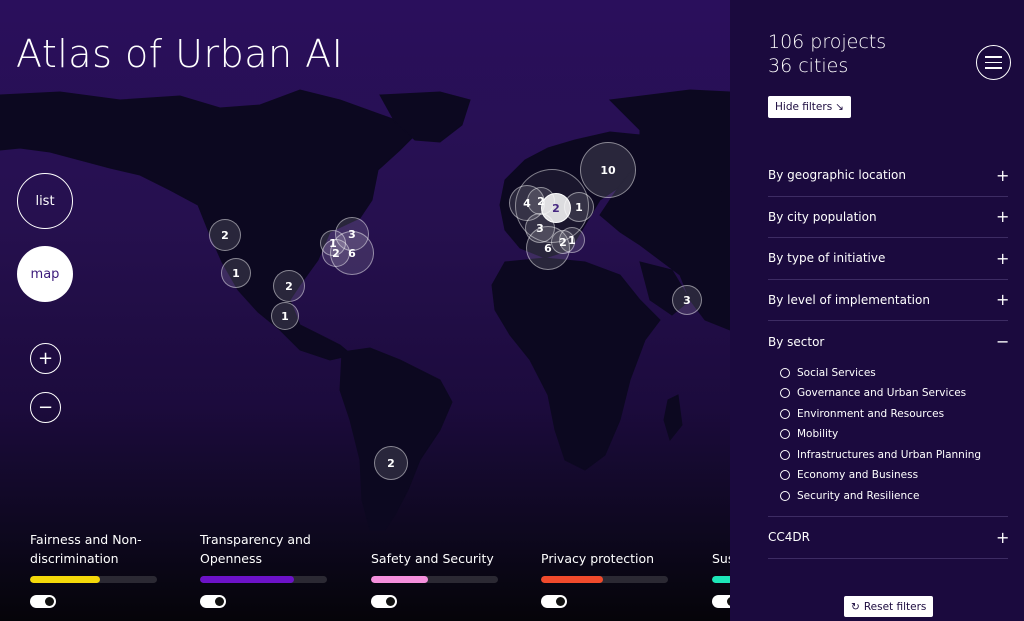  I want to click on filter-label: By sector, so click(796, 341).